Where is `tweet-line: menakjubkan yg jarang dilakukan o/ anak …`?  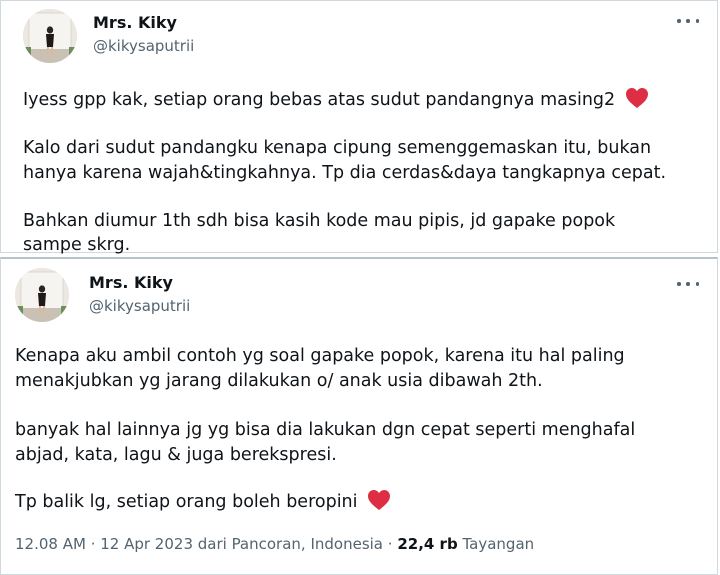
tweet-line: menakjubkan yg jarang dilakukan o/ anak … is located at coordinates (279, 381).